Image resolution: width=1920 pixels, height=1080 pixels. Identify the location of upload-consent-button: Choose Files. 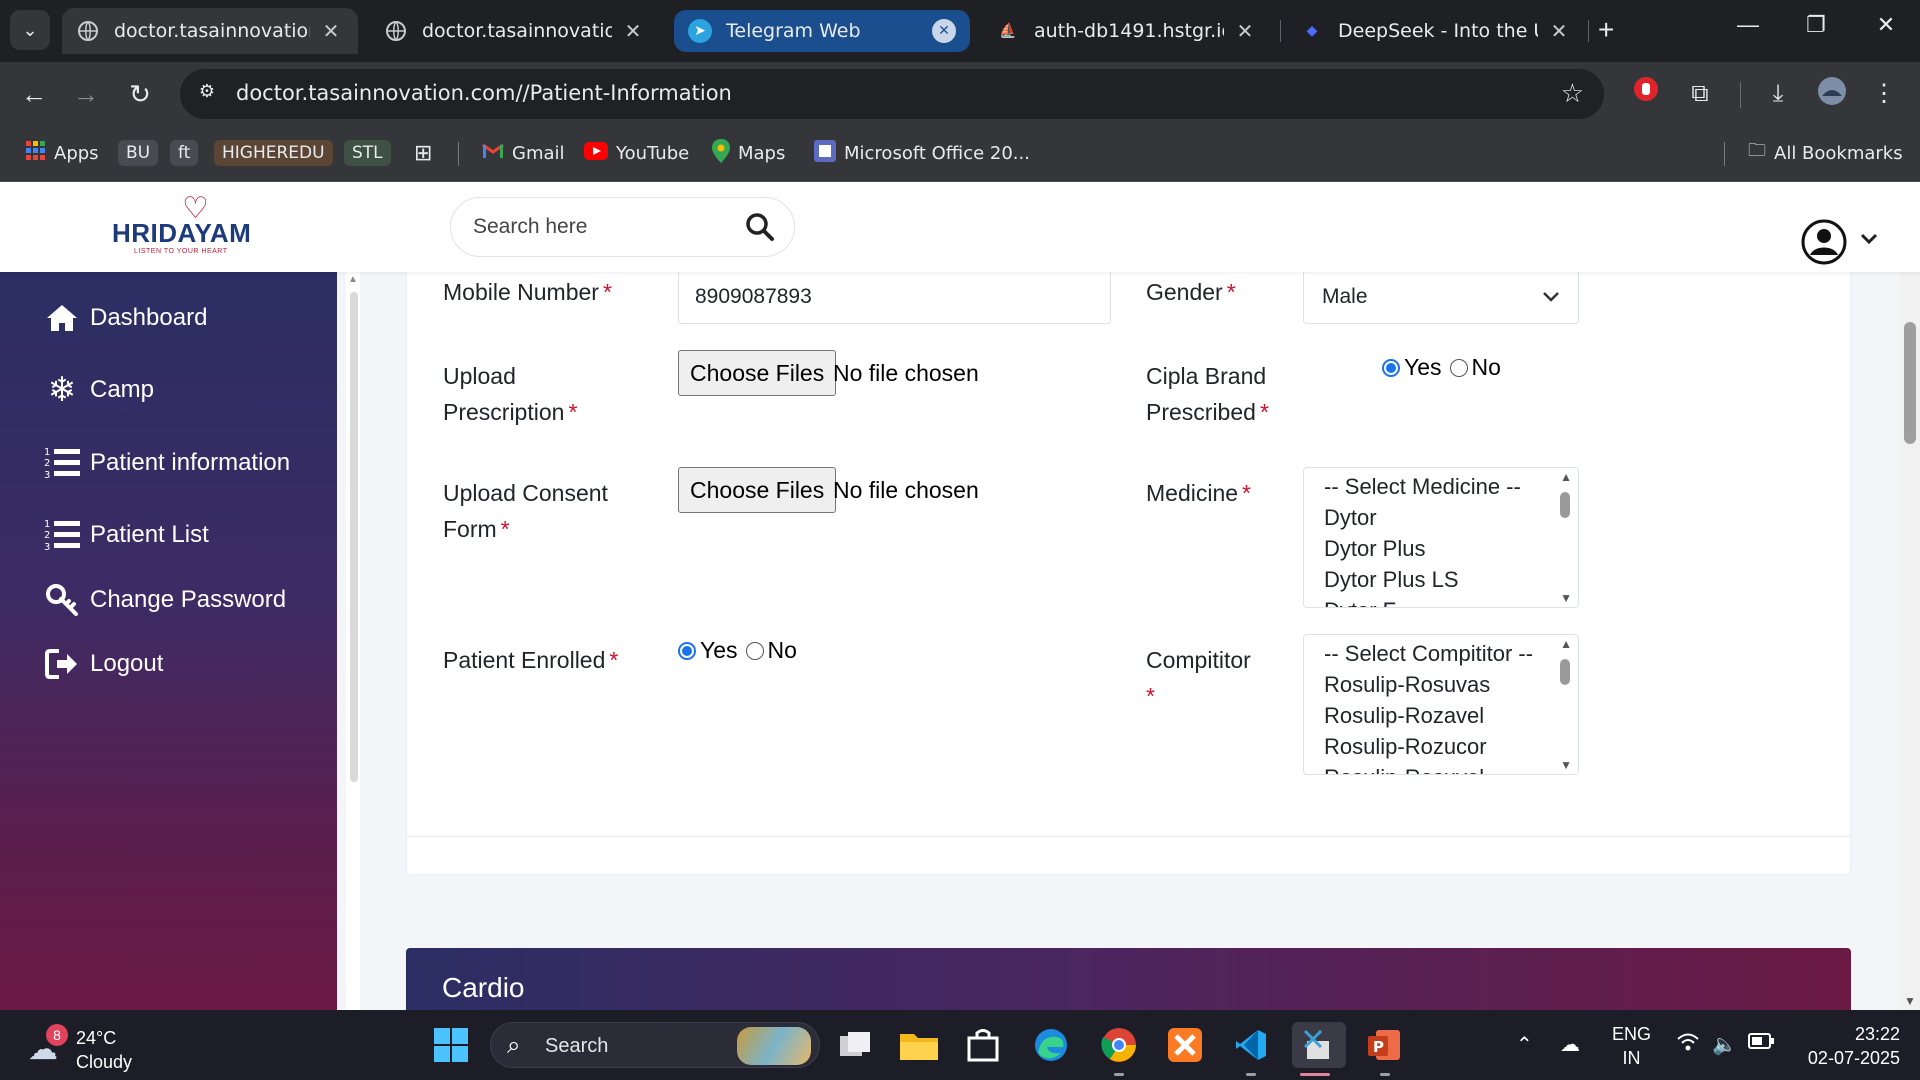
(757, 490).